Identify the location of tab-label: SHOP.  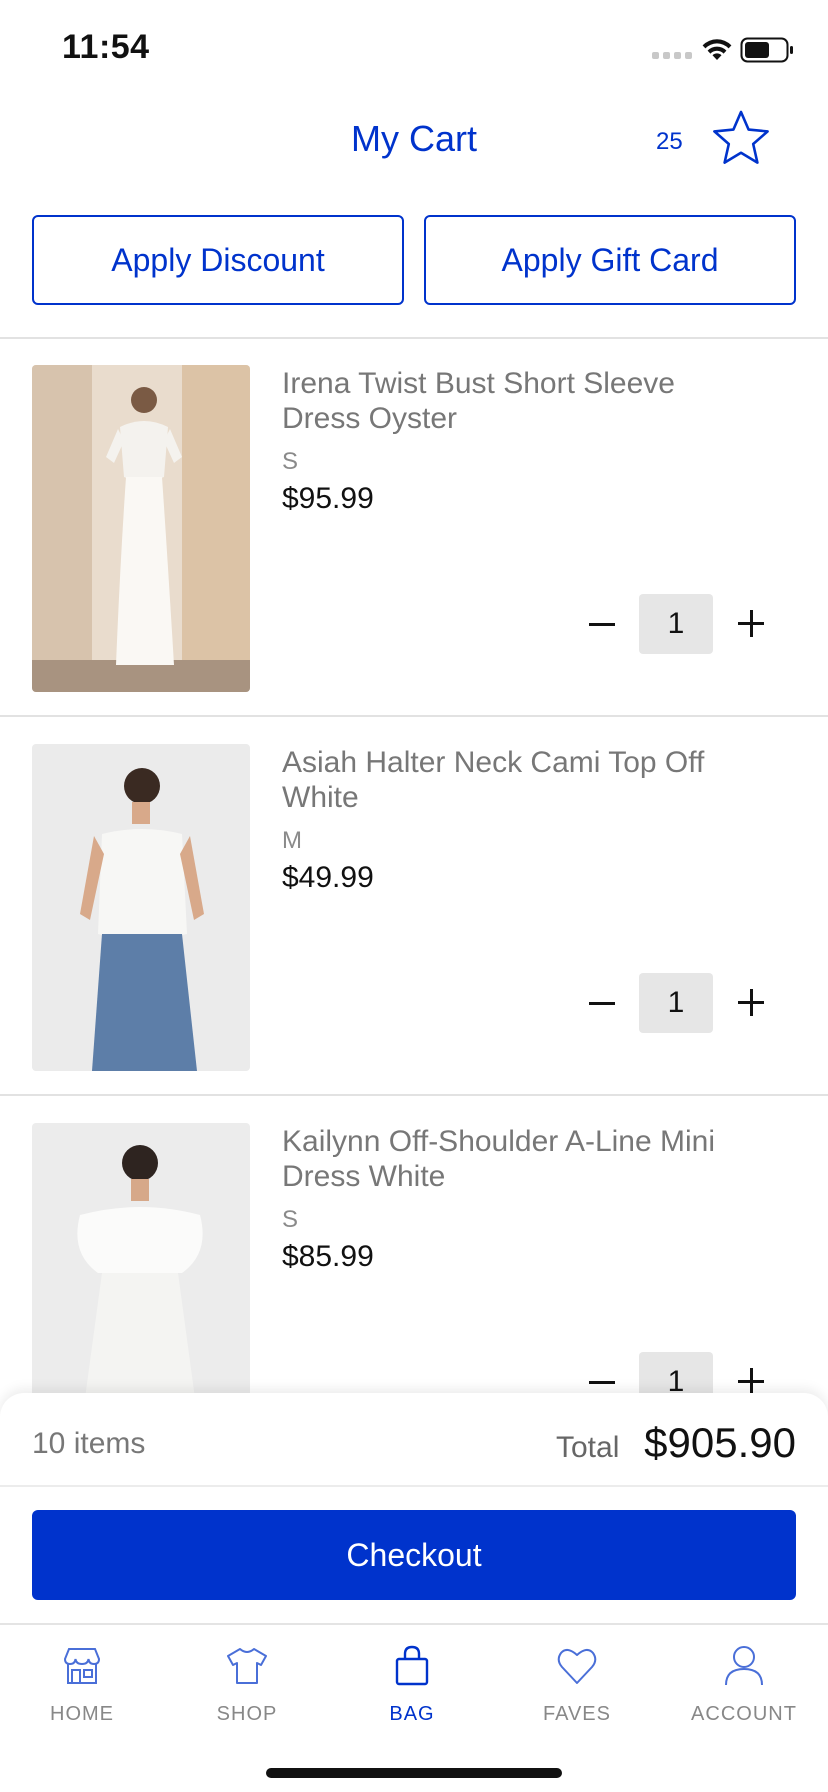
(247, 1714).